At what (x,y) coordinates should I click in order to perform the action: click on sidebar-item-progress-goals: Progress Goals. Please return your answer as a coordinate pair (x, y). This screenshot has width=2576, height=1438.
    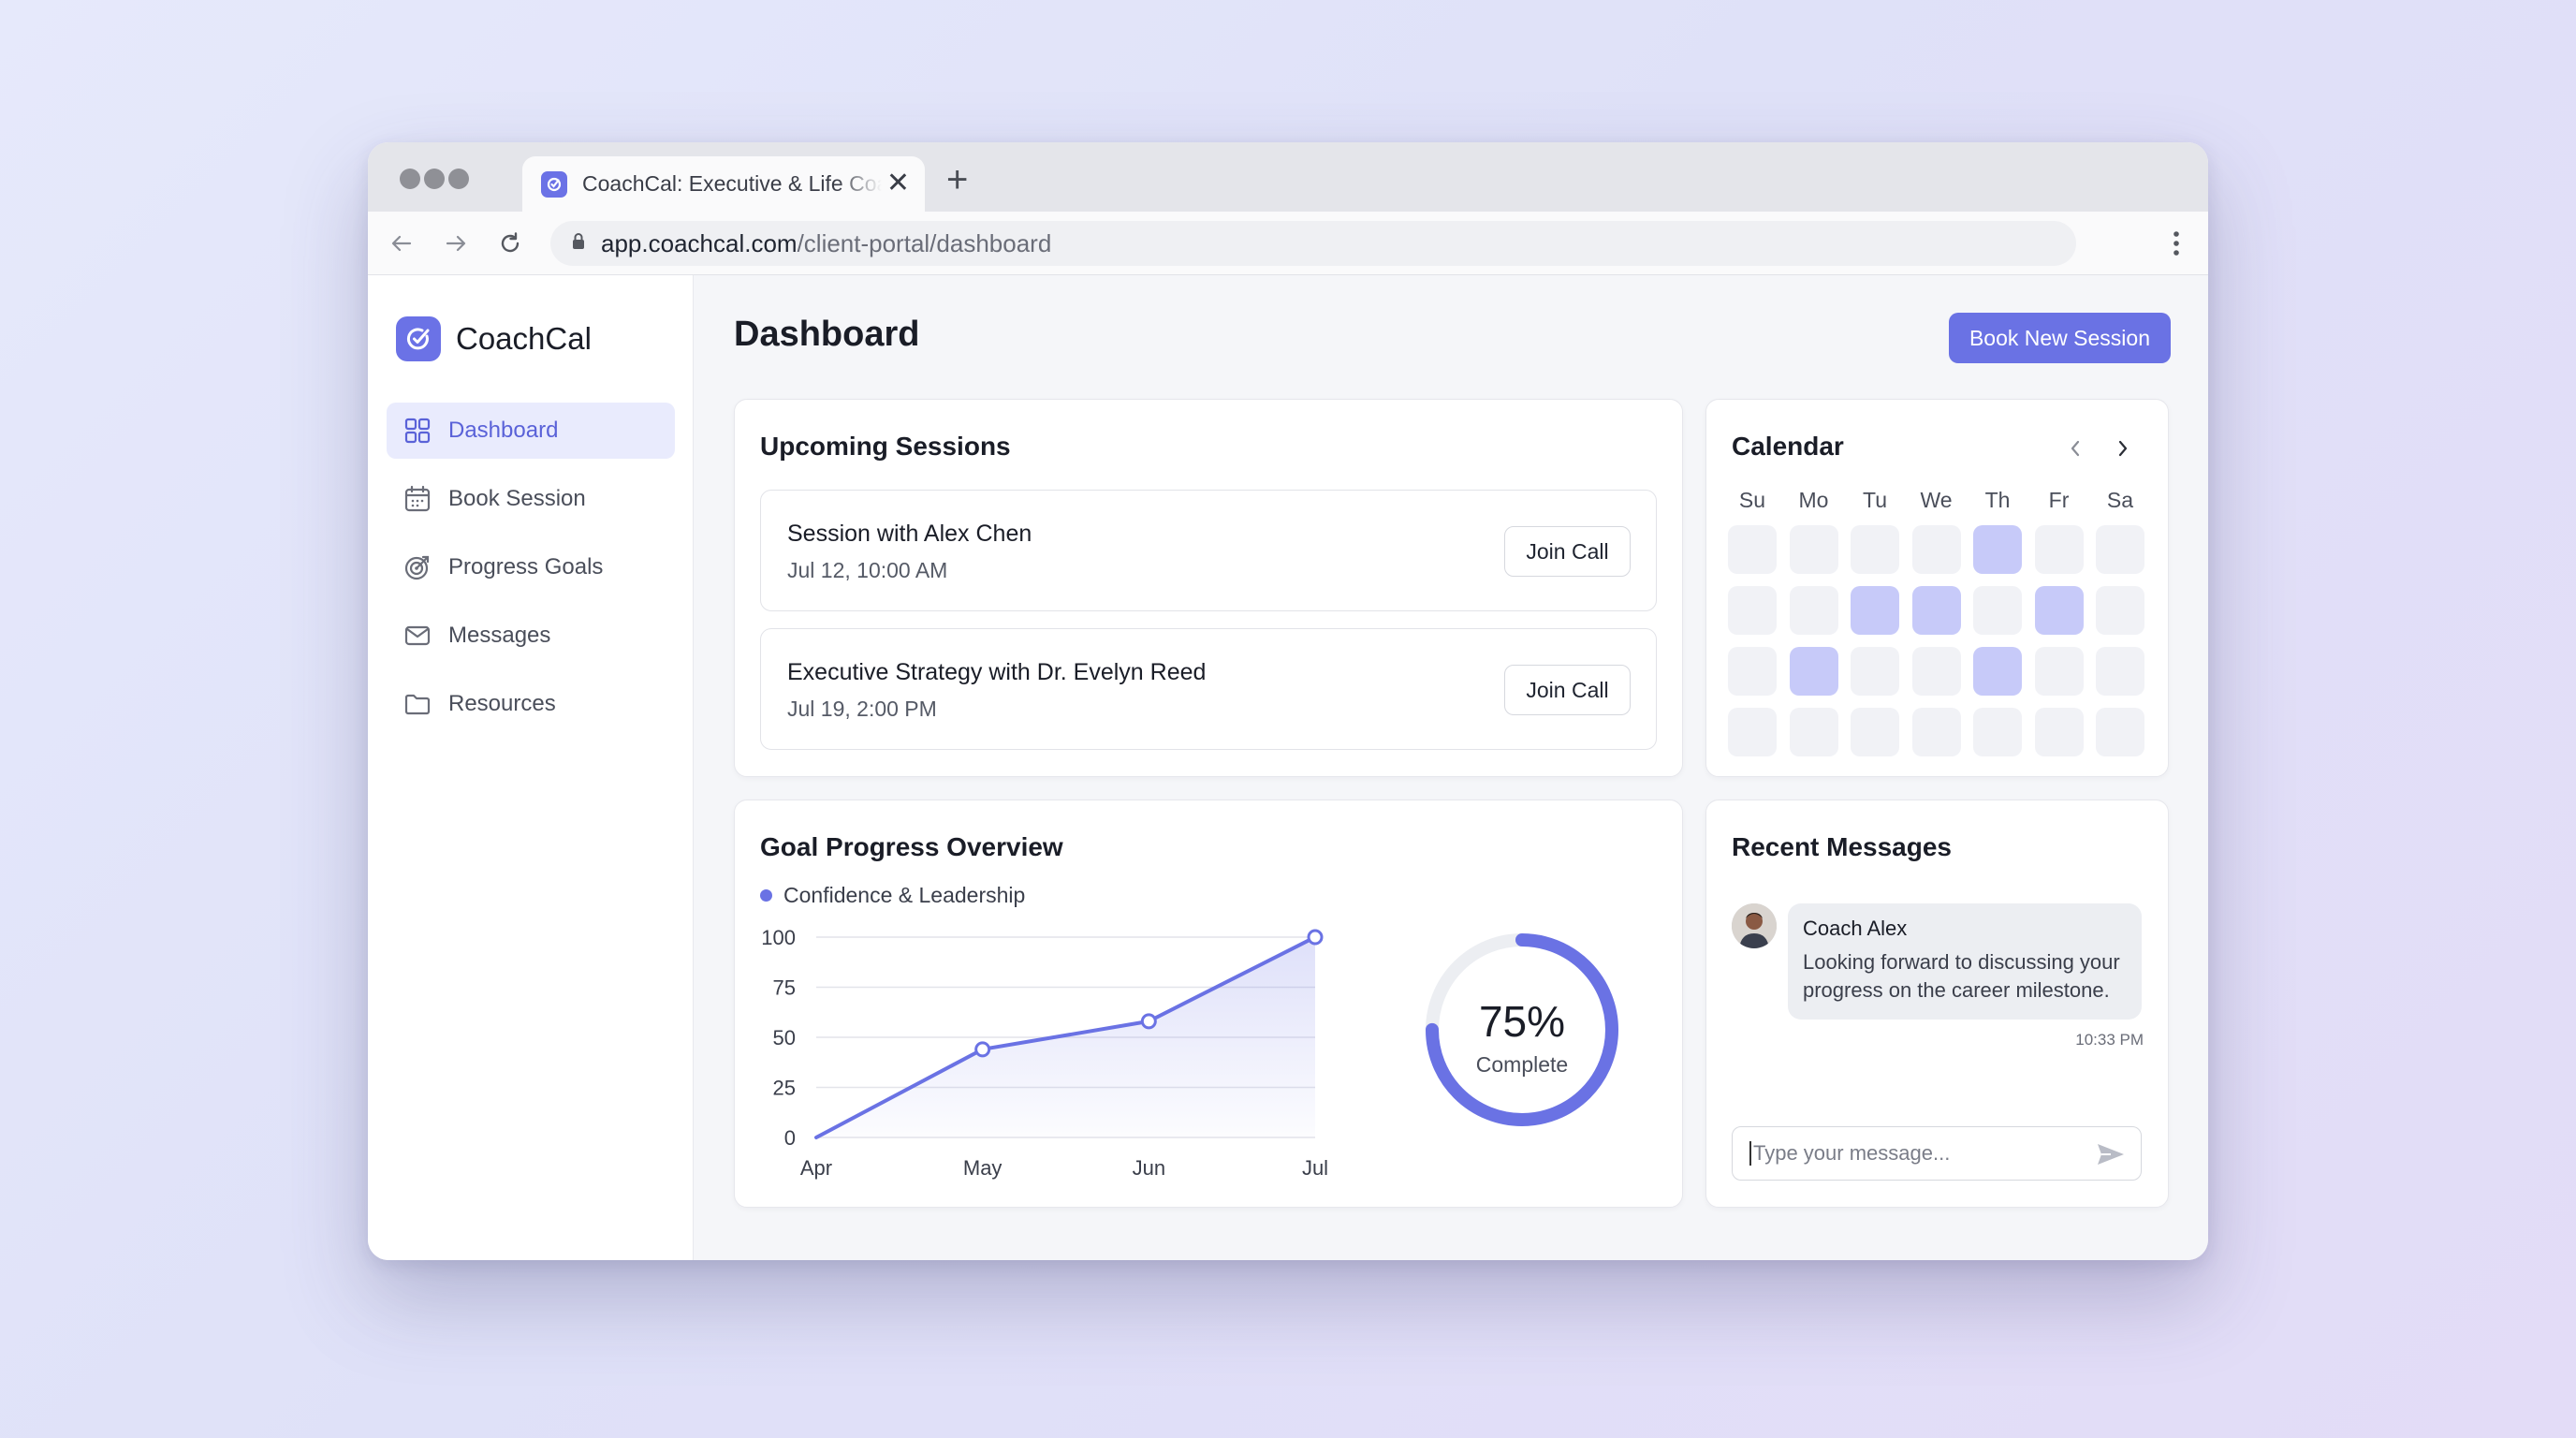
    Looking at the image, I should click on (531, 567).